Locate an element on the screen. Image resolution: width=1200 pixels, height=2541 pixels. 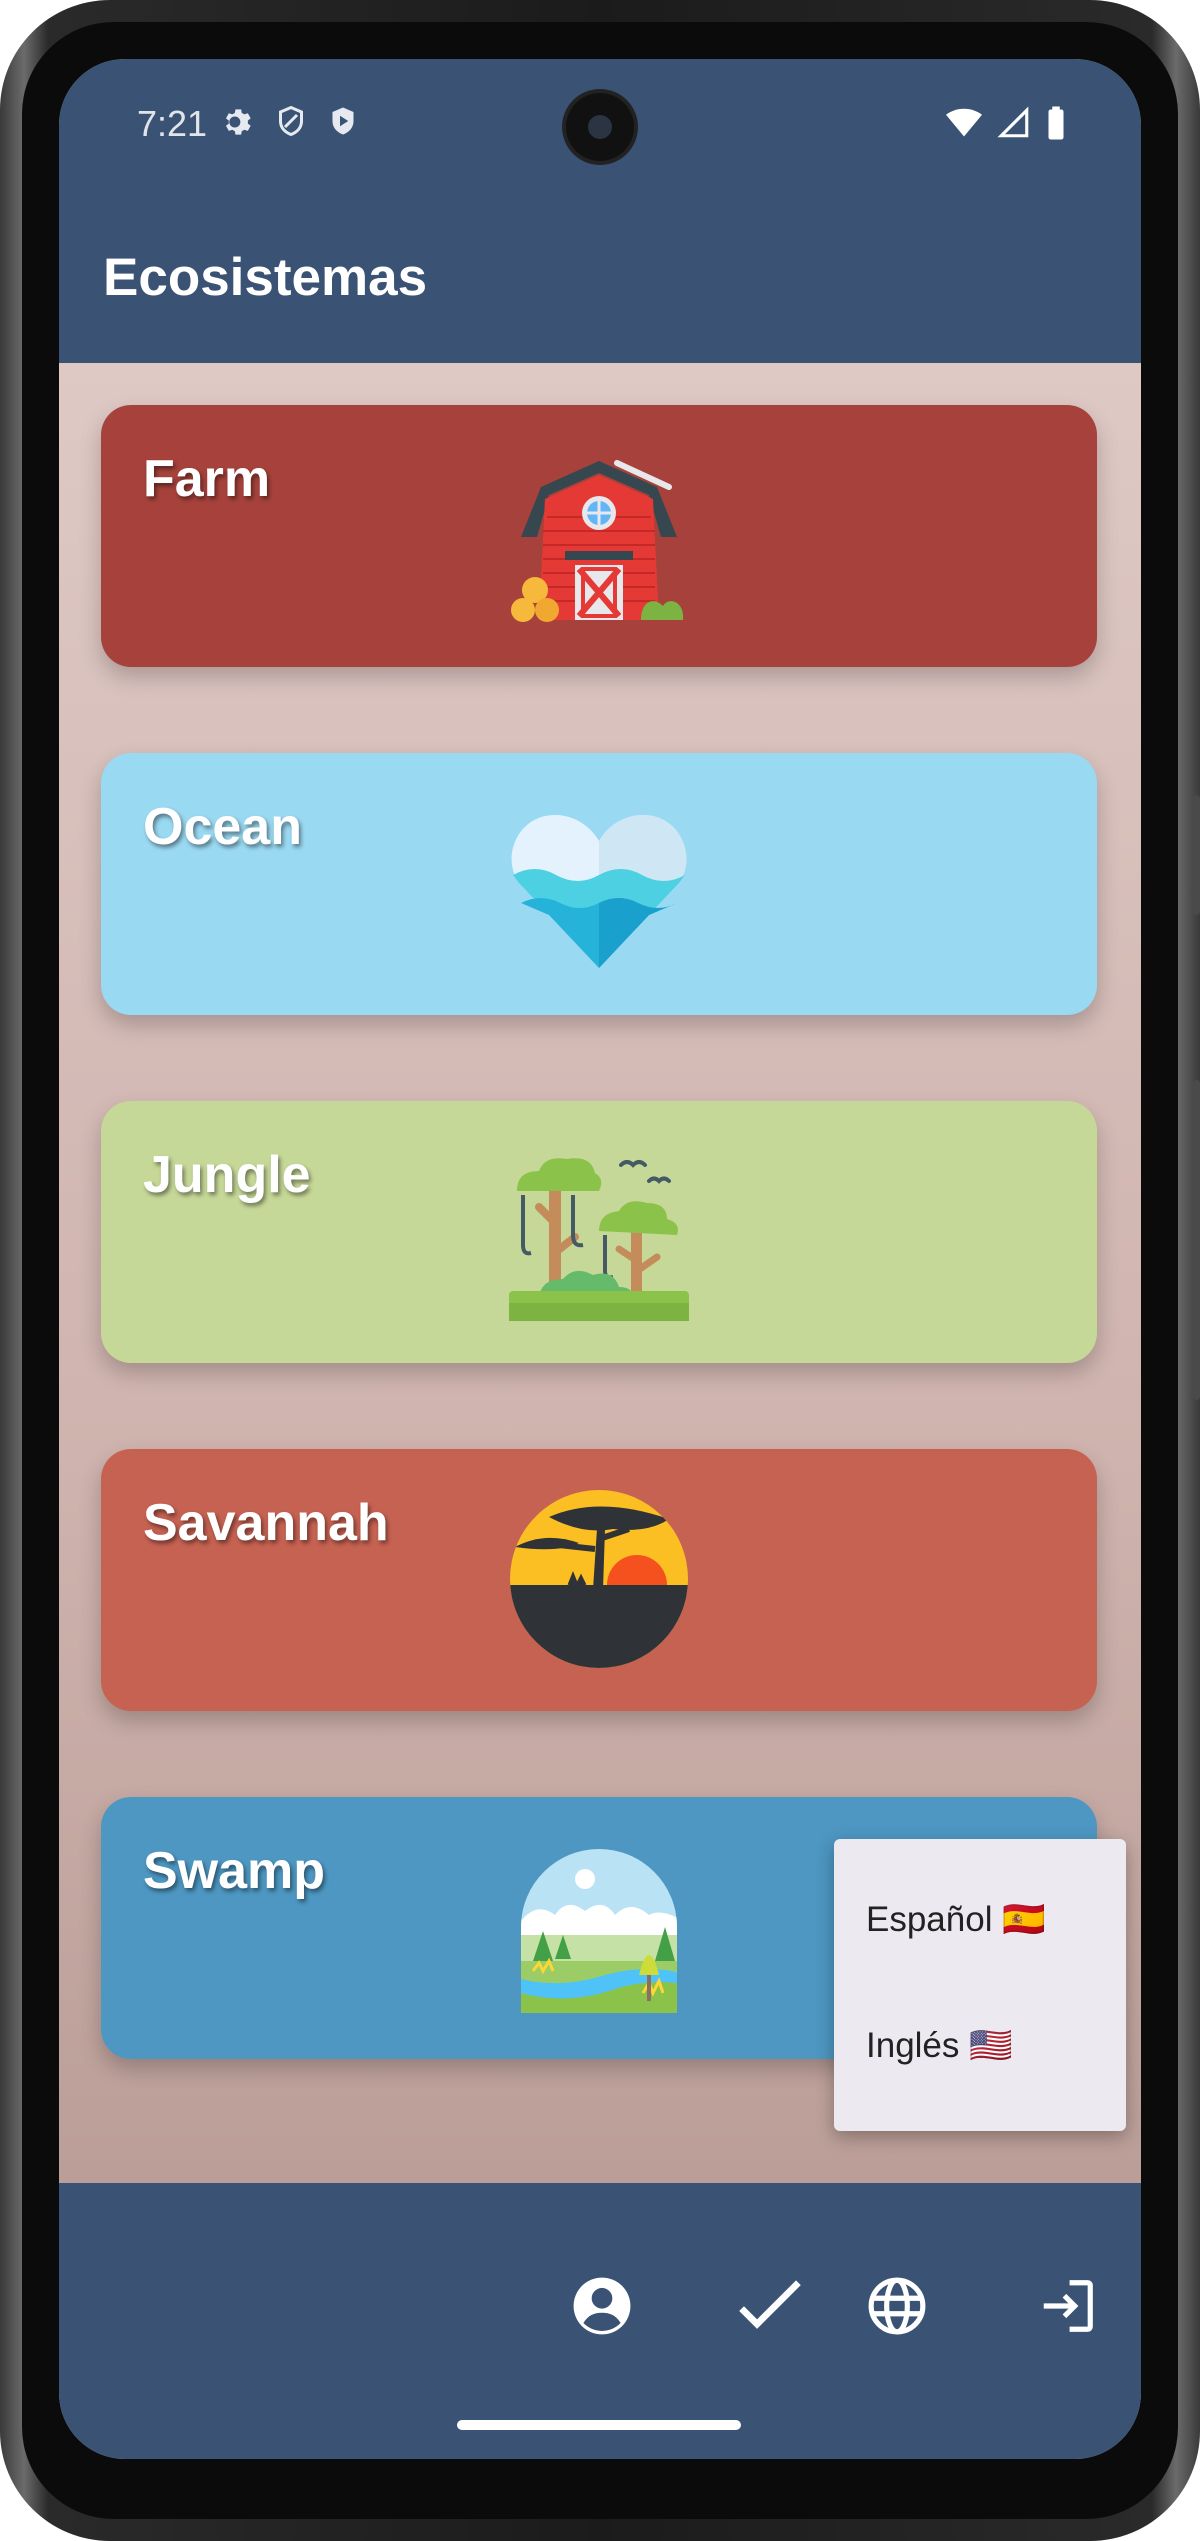
battery-icon is located at coordinates (1056, 123).